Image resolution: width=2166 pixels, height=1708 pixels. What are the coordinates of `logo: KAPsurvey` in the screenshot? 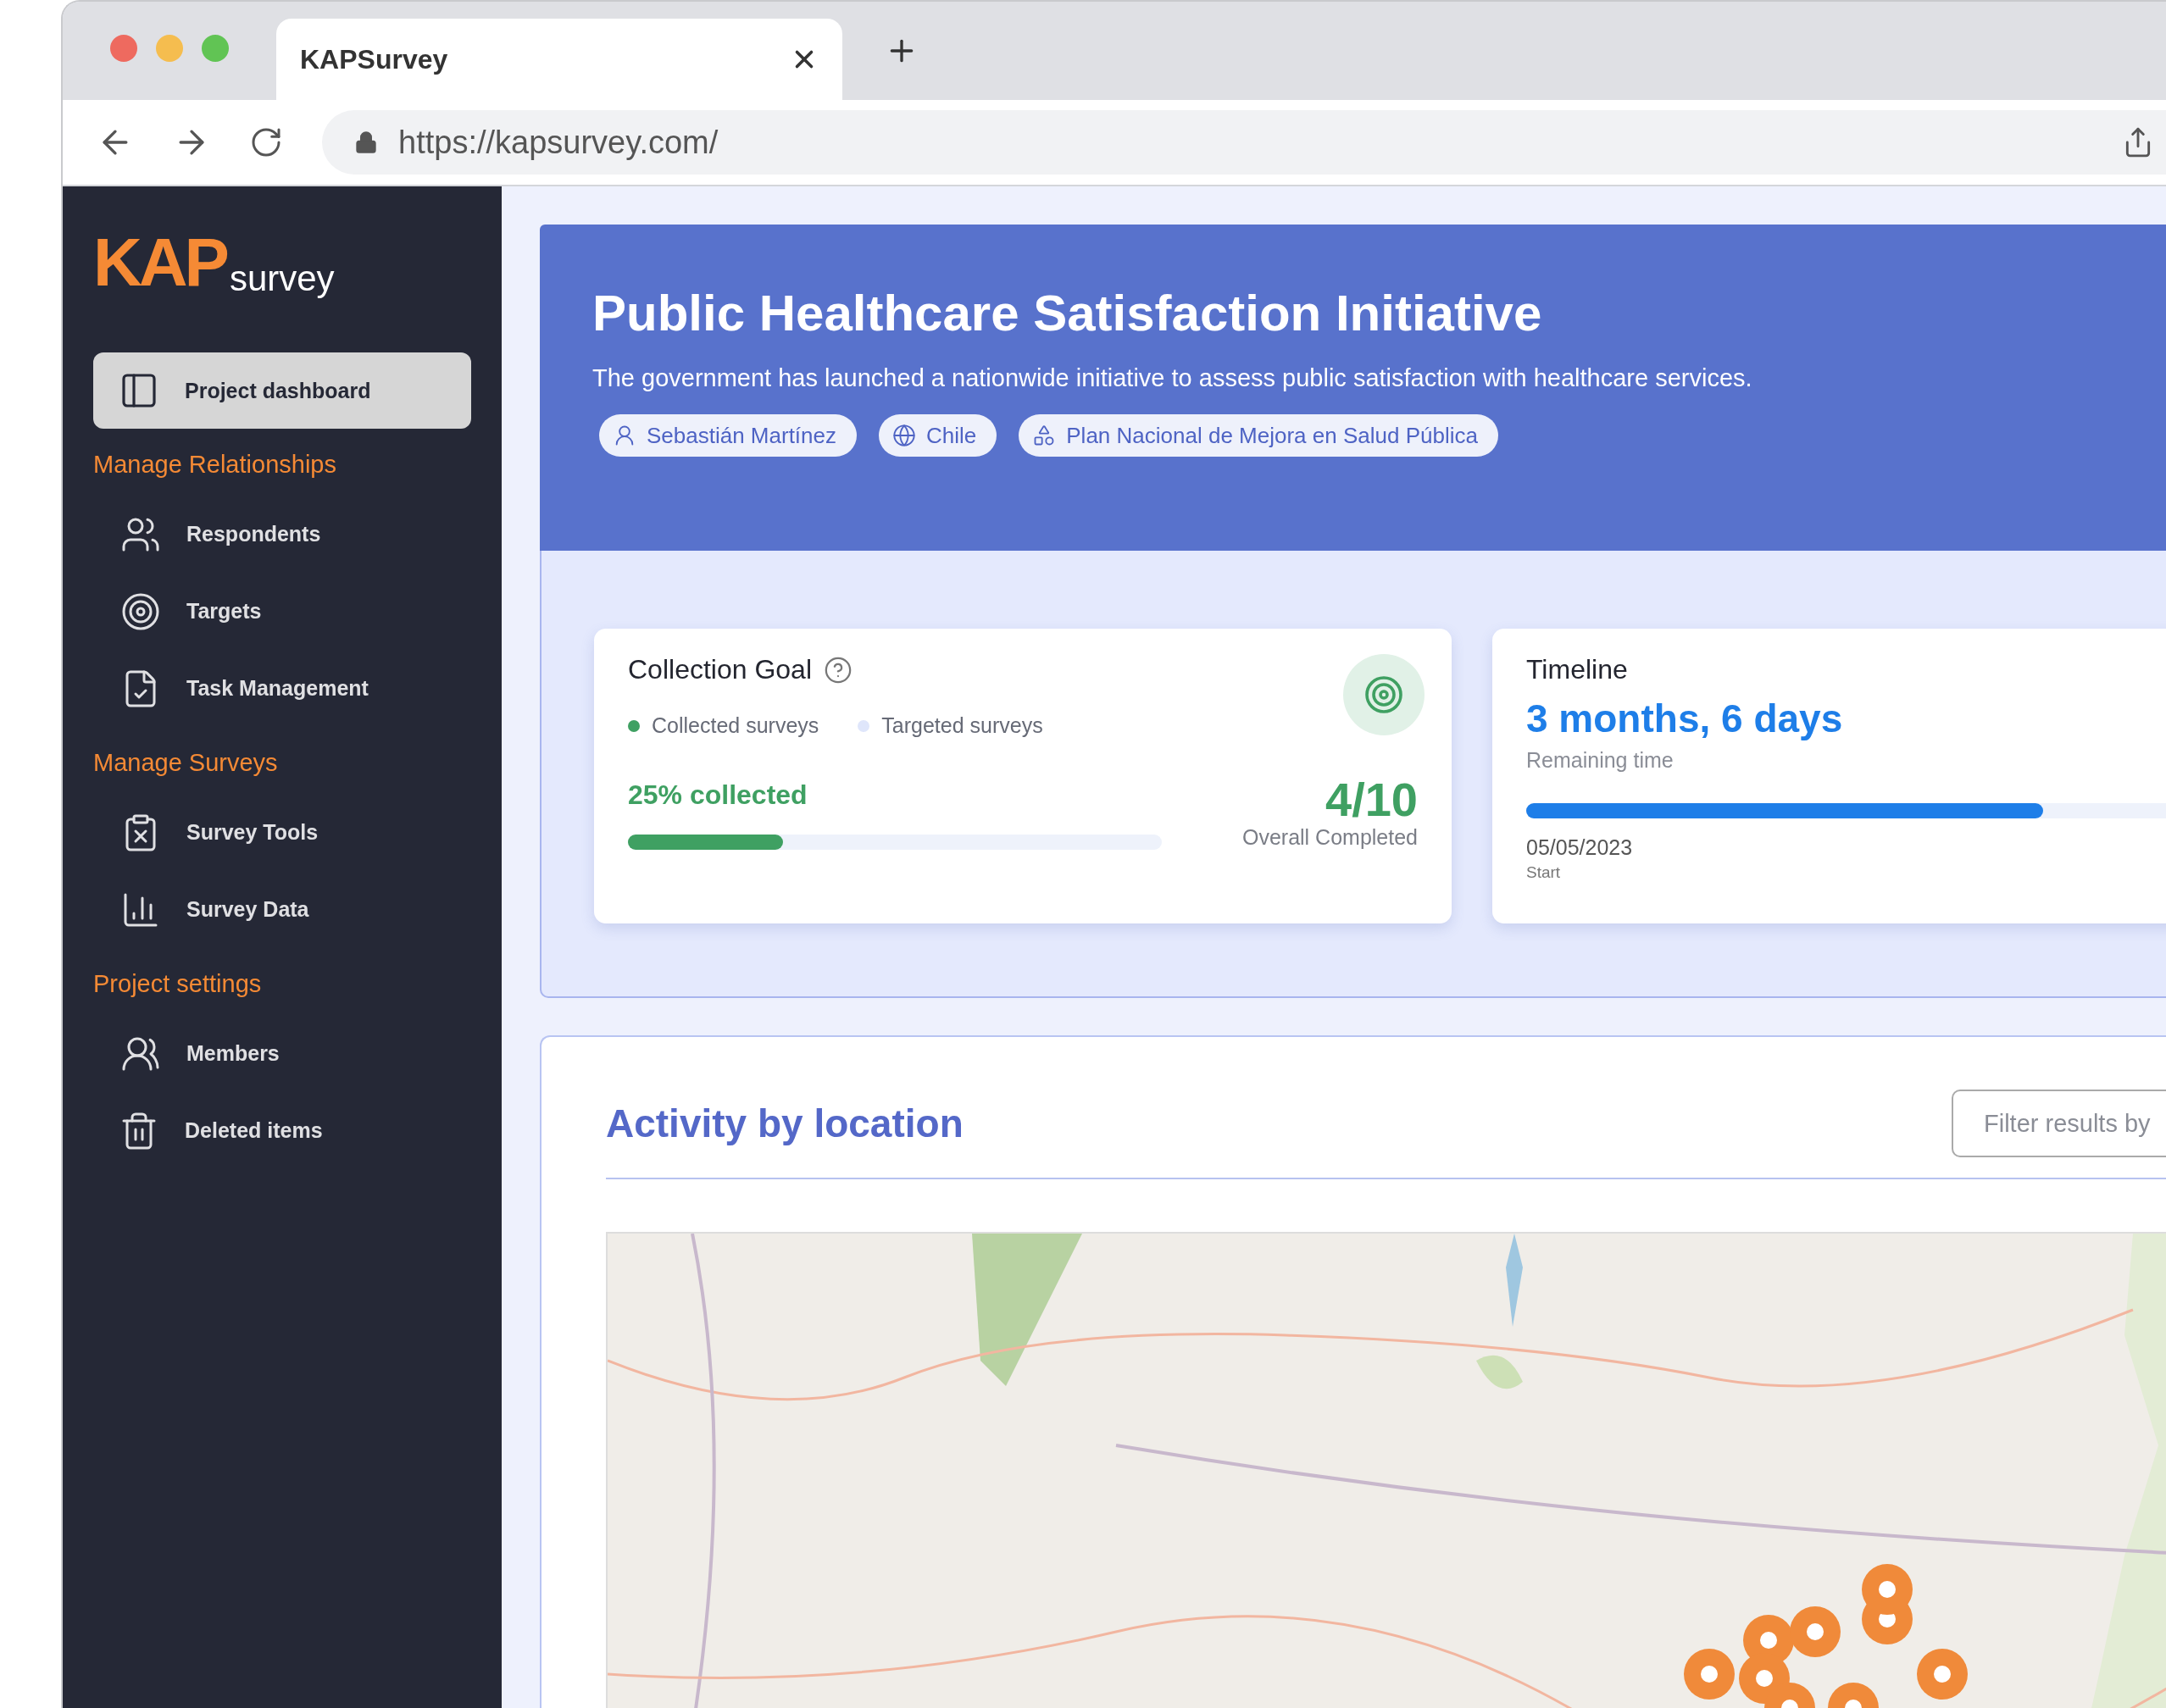 It's located at (215, 263).